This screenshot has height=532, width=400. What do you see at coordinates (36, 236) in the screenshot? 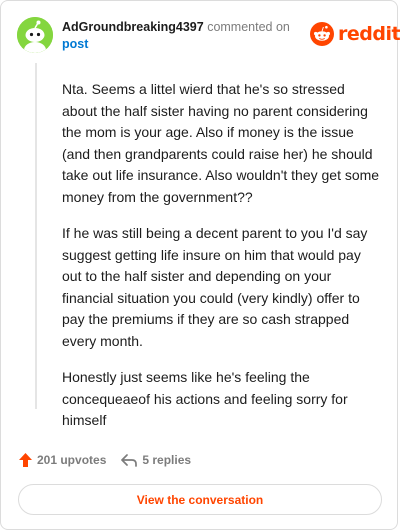
I see `thread-line` at bounding box center [36, 236].